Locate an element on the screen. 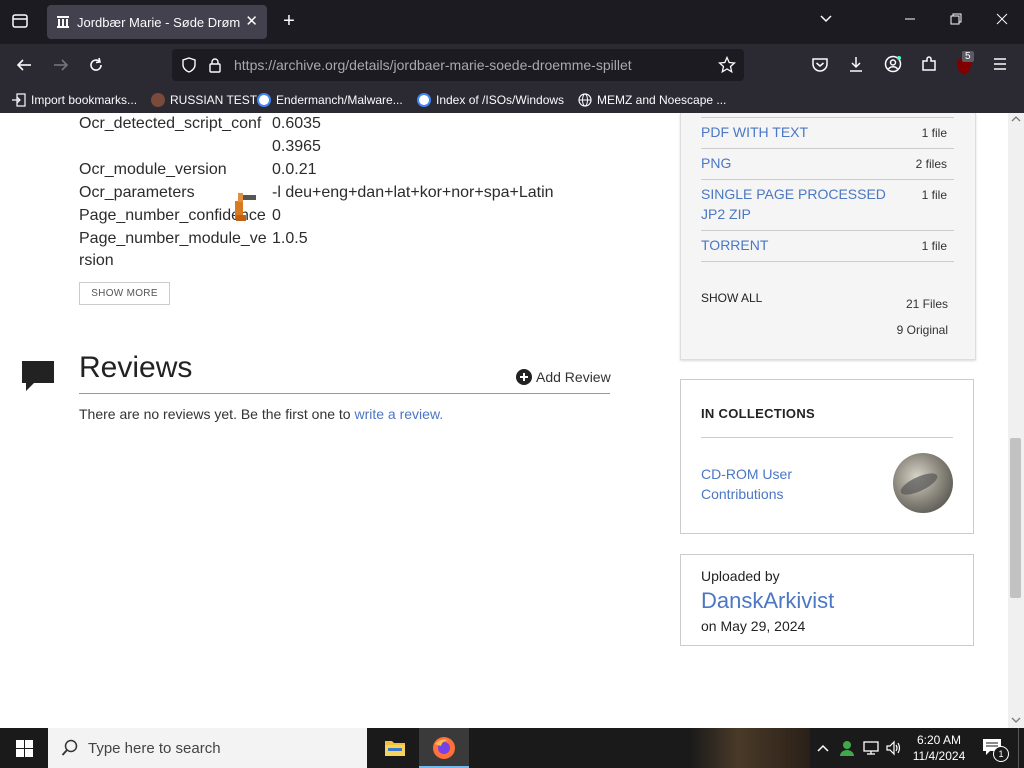  list-all-tabs-chevron-icon is located at coordinates (826, 21).